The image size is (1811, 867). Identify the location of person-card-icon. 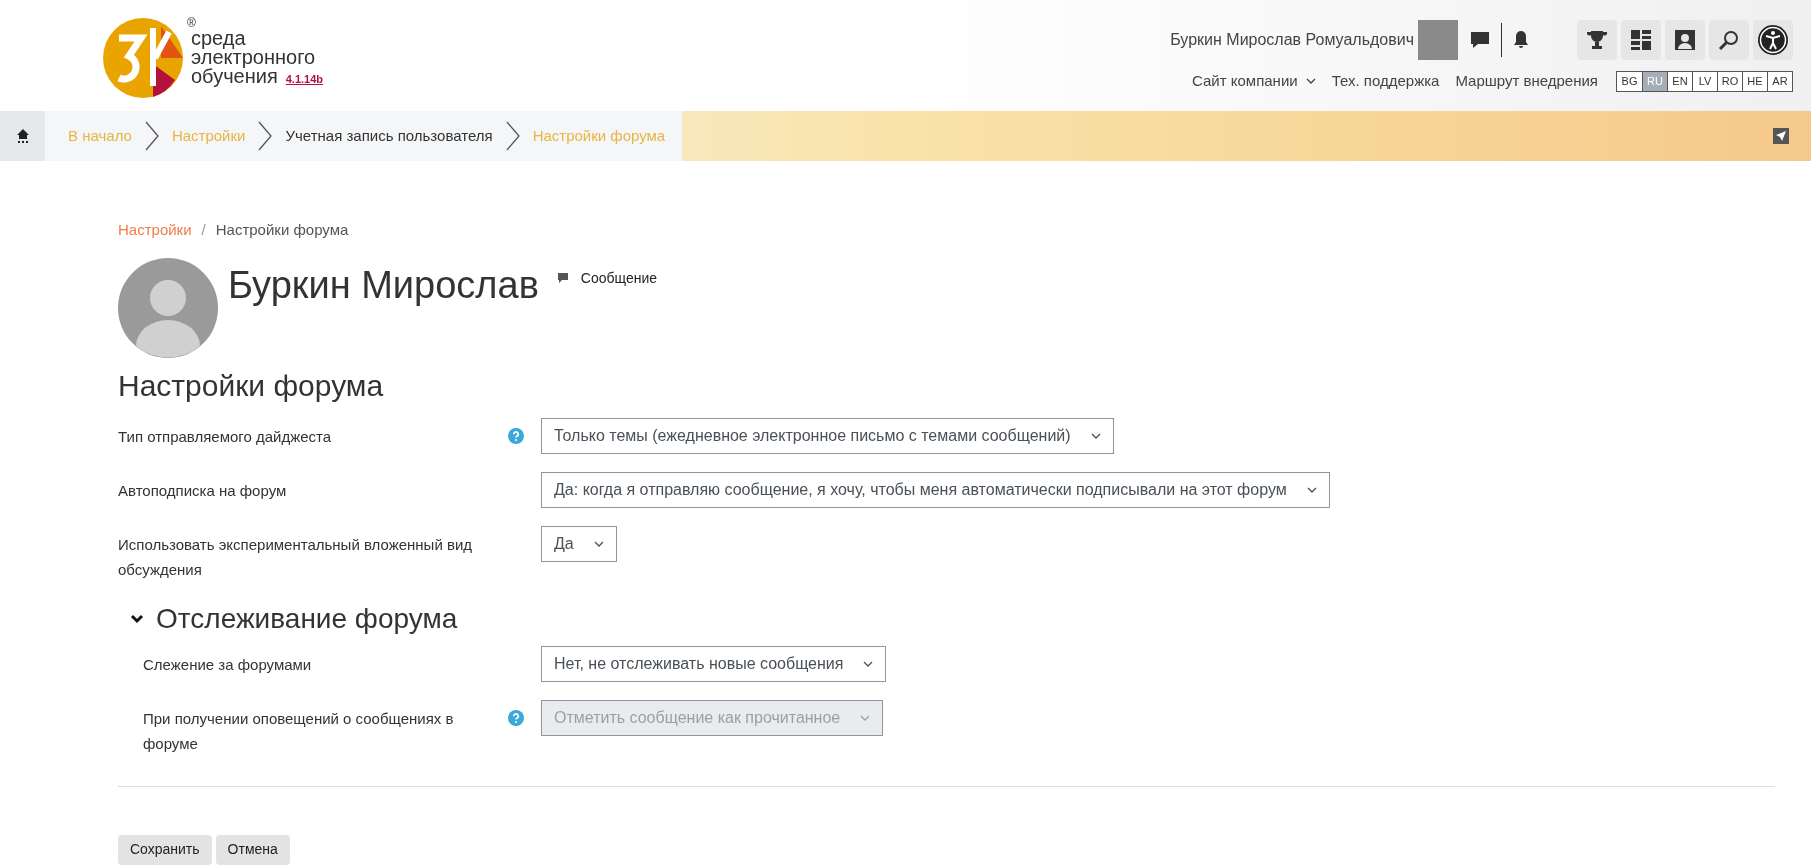
(1685, 40).